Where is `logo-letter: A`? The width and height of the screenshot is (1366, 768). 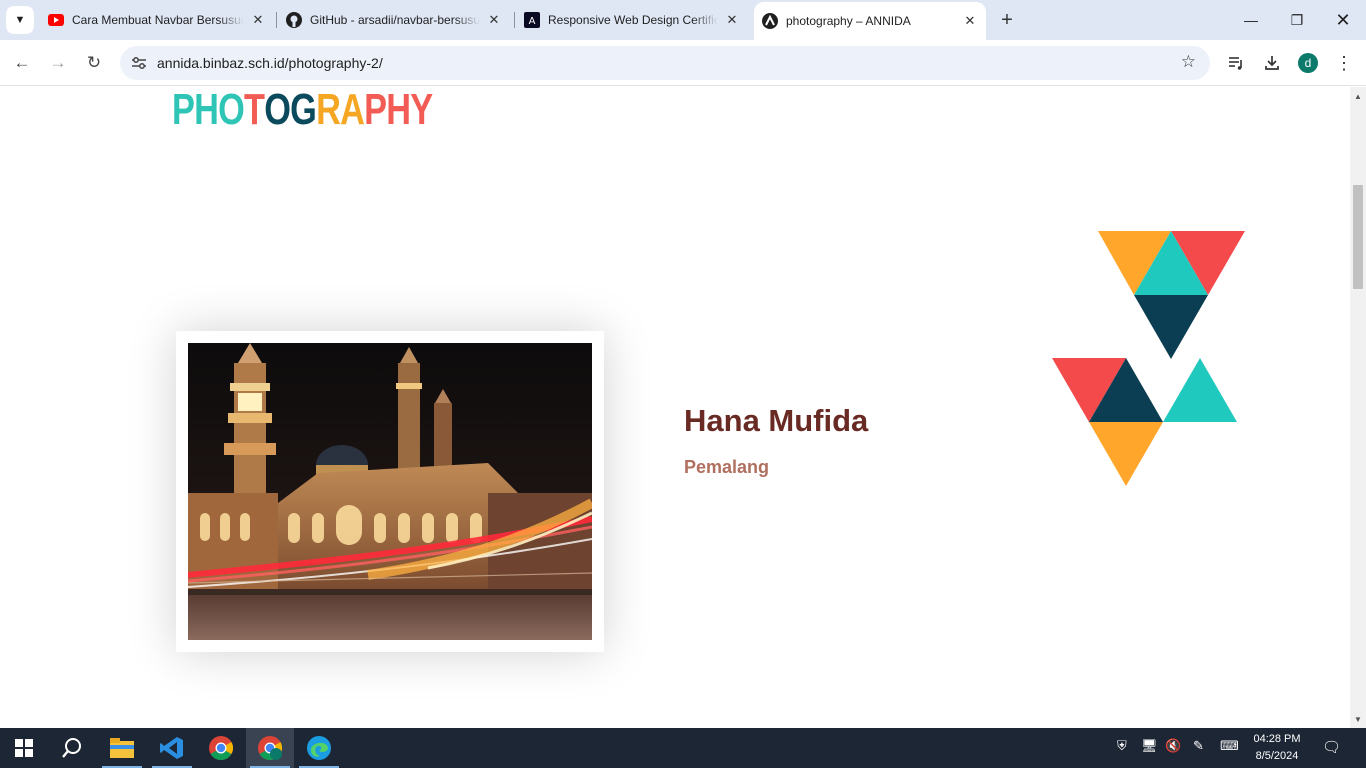 logo-letter: A is located at coordinates (352, 110).